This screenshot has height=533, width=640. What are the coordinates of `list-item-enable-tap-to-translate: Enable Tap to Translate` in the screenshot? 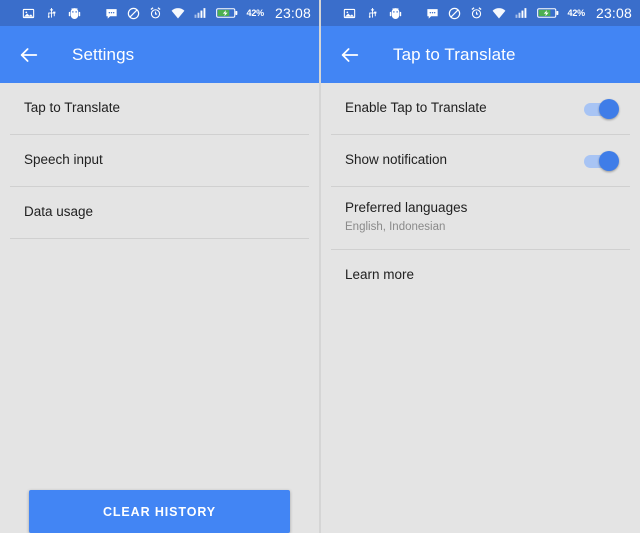 It's located at (480, 108).